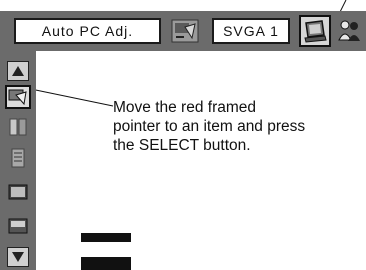 The height and width of the screenshot is (270, 366). What do you see at coordinates (349, 31) in the screenshot?
I see `people-icon` at bounding box center [349, 31].